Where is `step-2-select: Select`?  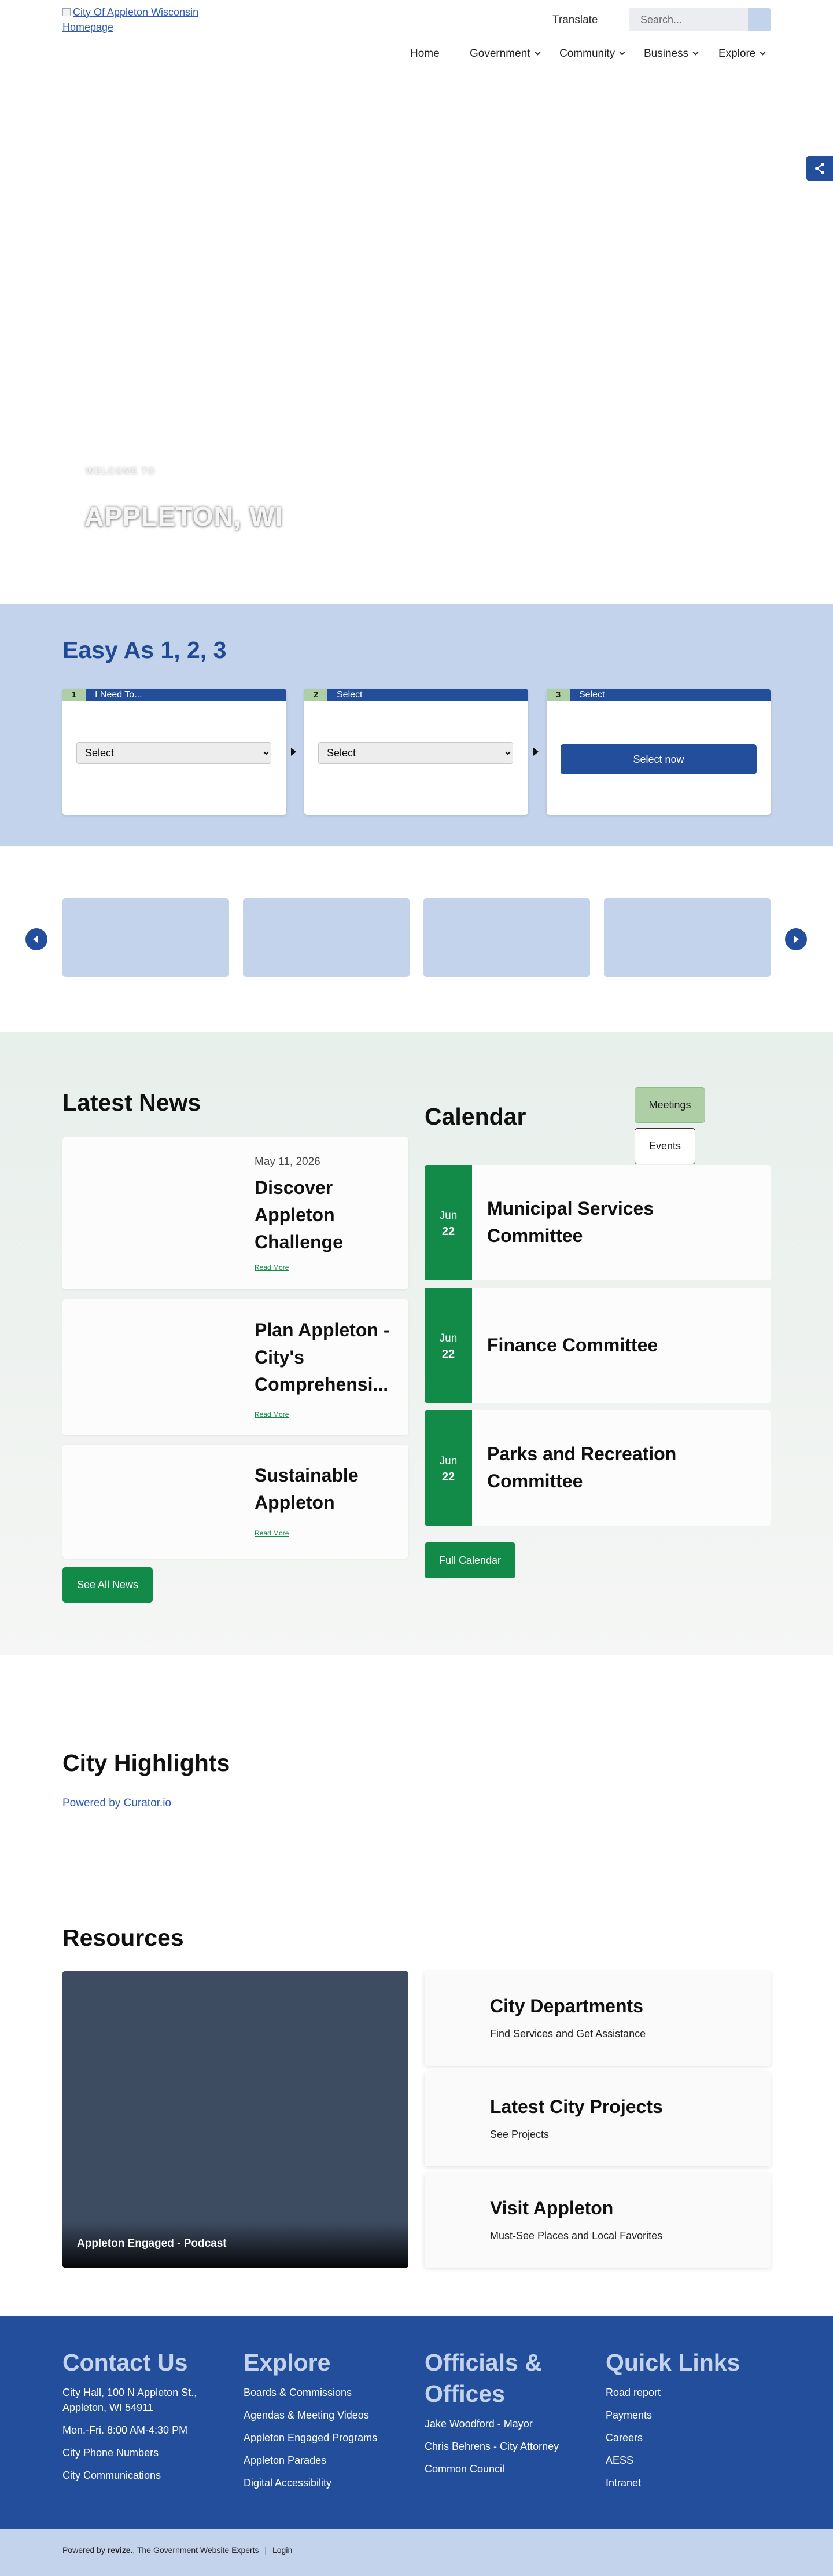
step-2-select: Select is located at coordinates (416, 753).